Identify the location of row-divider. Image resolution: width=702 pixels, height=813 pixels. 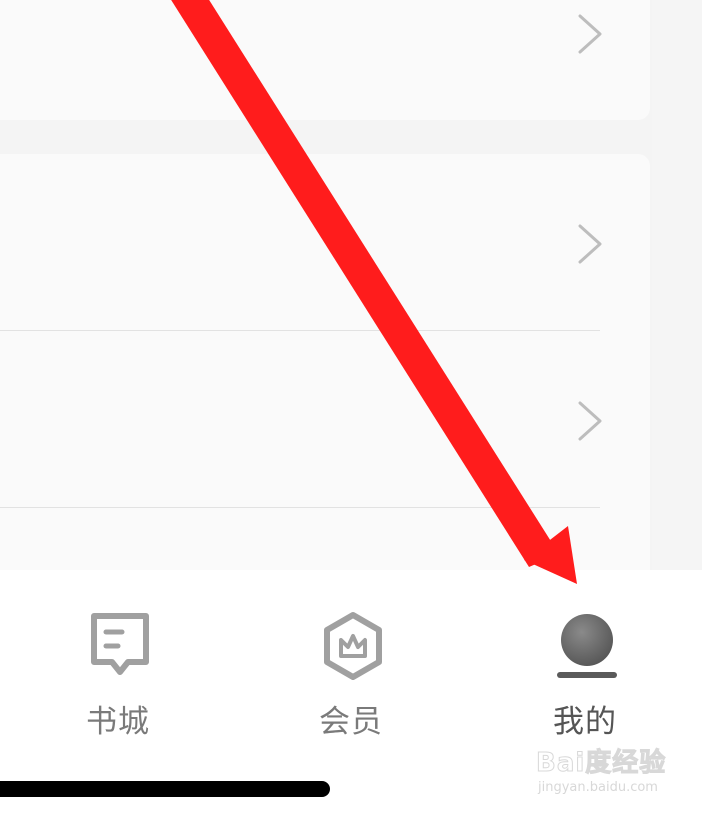
(300, 507).